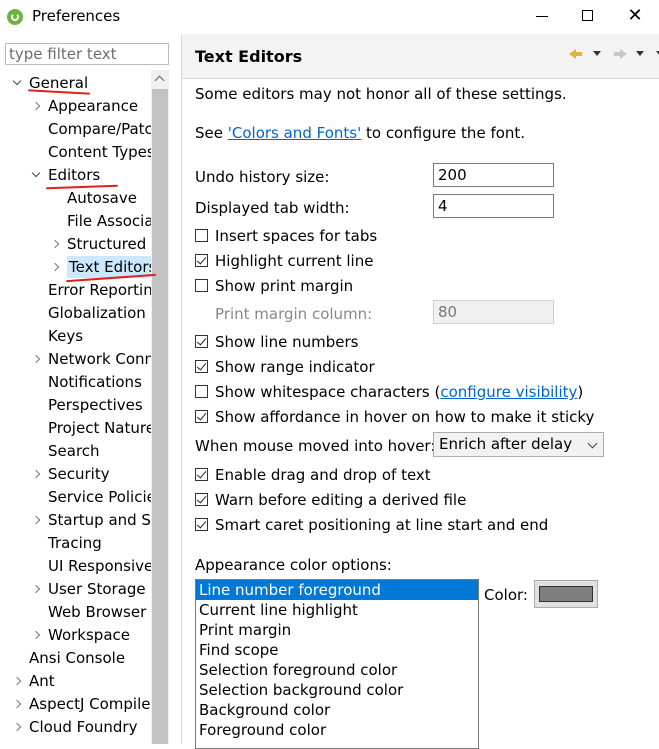  Describe the element at coordinates (597, 53) in the screenshot. I see `back-history-dropdown-icon` at that location.